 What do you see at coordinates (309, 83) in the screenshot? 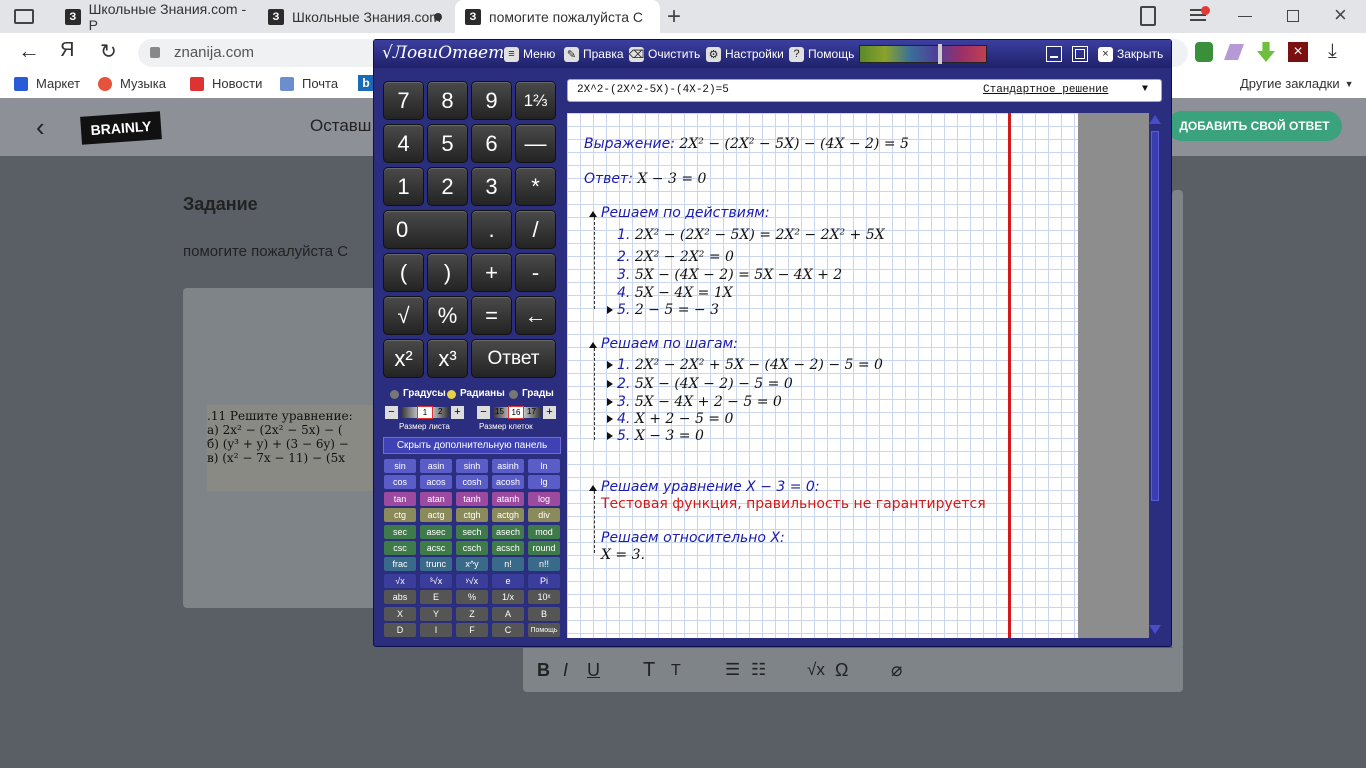
I see `bookmark-mail: Почта` at bounding box center [309, 83].